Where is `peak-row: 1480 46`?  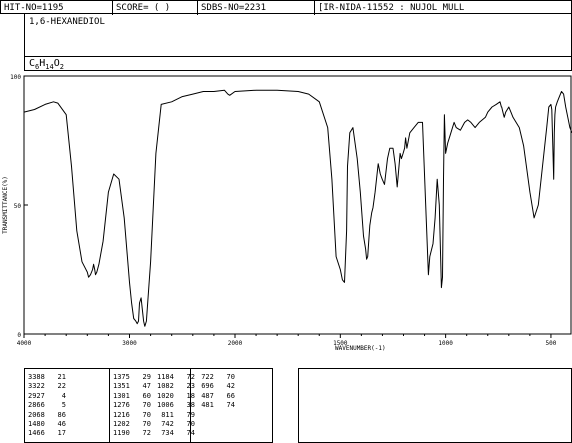 peak-row: 1480 46 is located at coordinates (47, 424).